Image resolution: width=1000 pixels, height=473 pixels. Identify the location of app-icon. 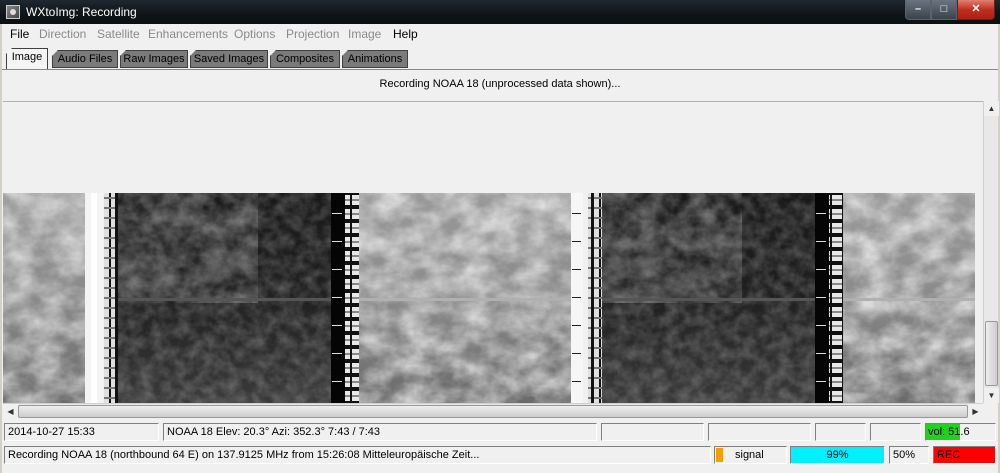
(13, 12).